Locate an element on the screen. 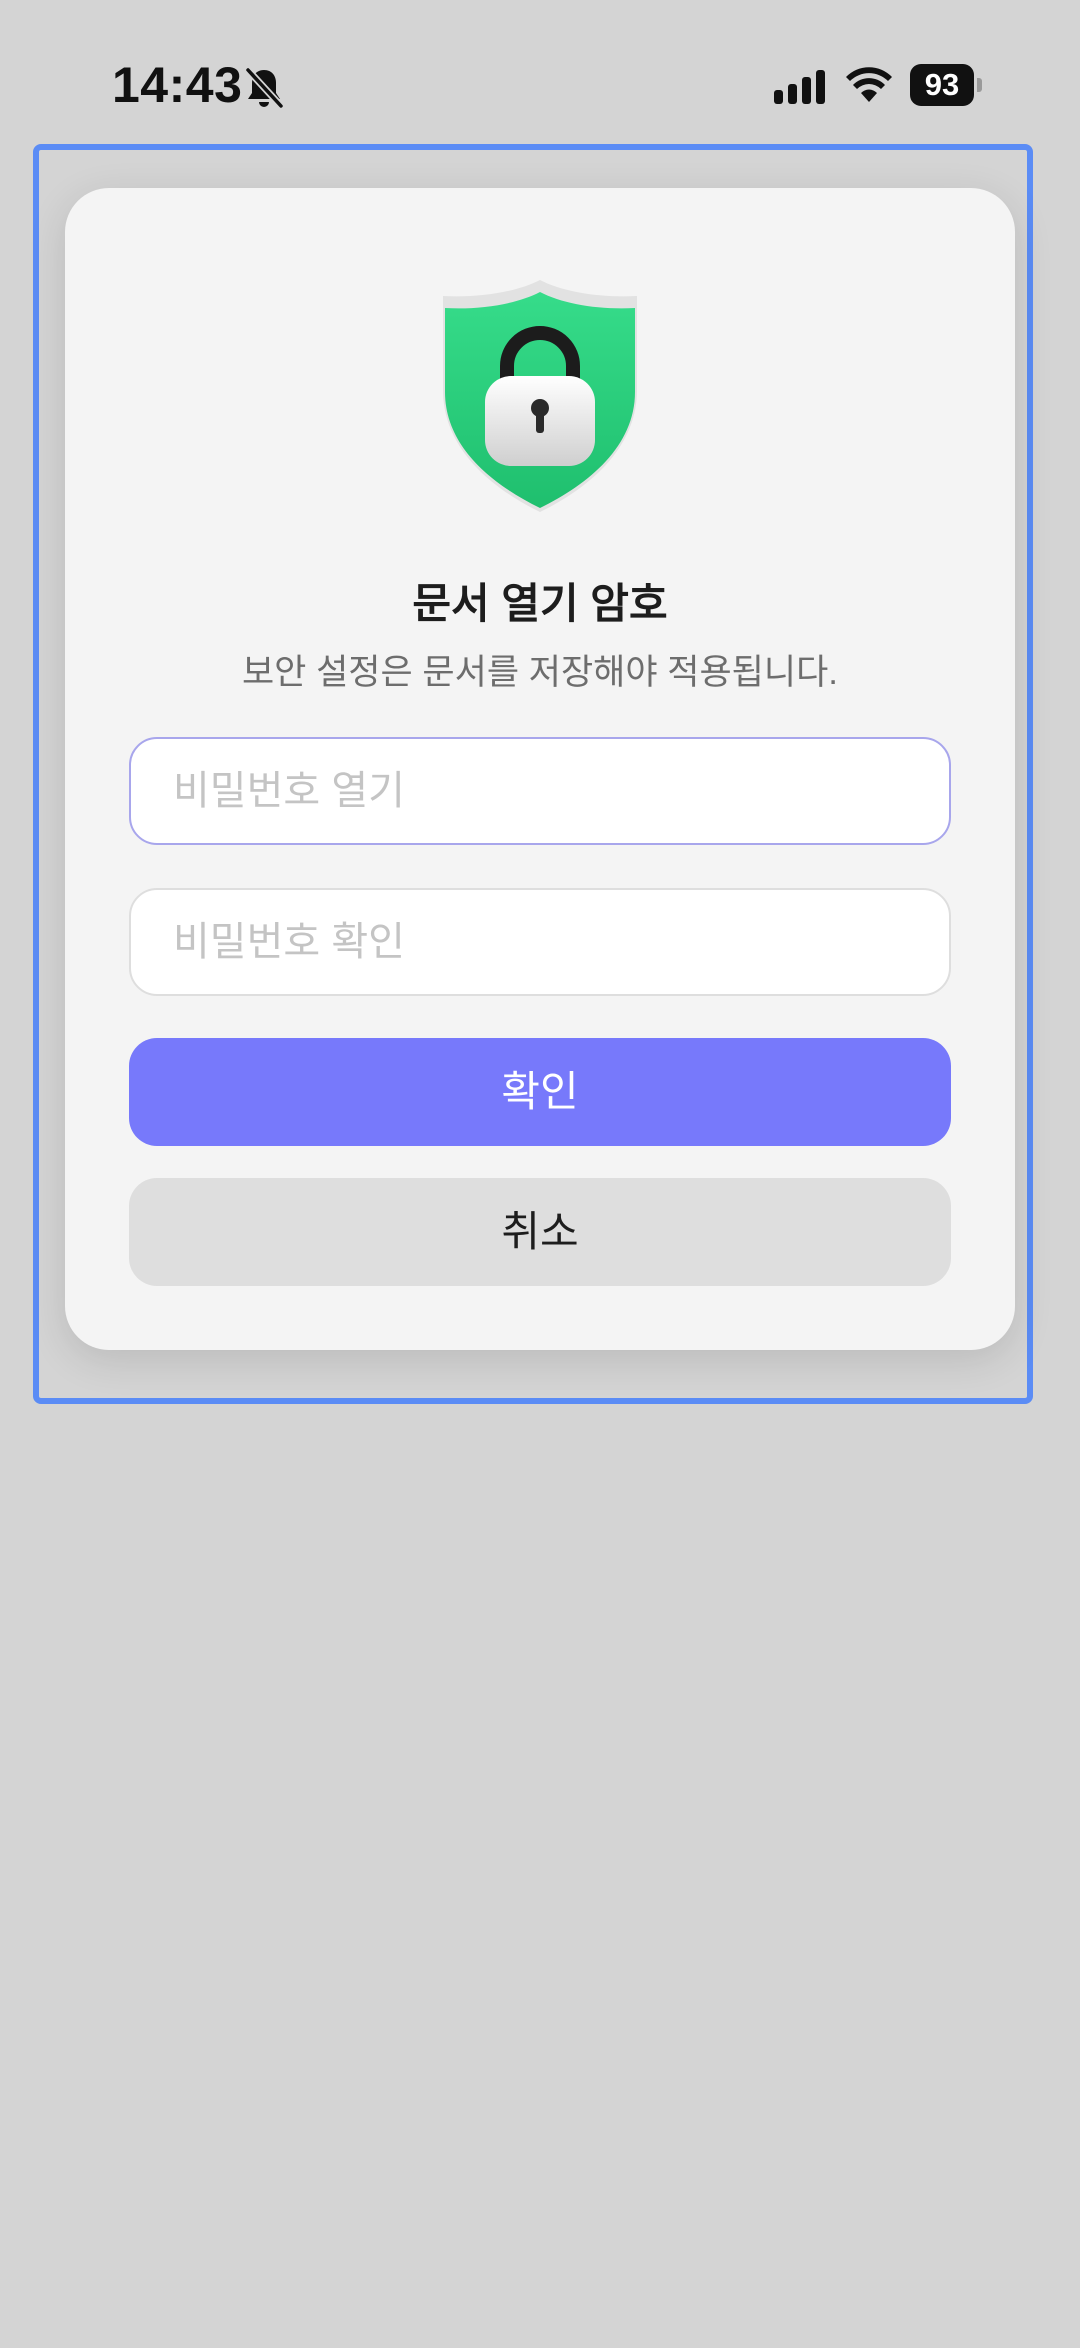 This screenshot has height=2348, width=1080. confirm-password-input is located at coordinates (540, 942).